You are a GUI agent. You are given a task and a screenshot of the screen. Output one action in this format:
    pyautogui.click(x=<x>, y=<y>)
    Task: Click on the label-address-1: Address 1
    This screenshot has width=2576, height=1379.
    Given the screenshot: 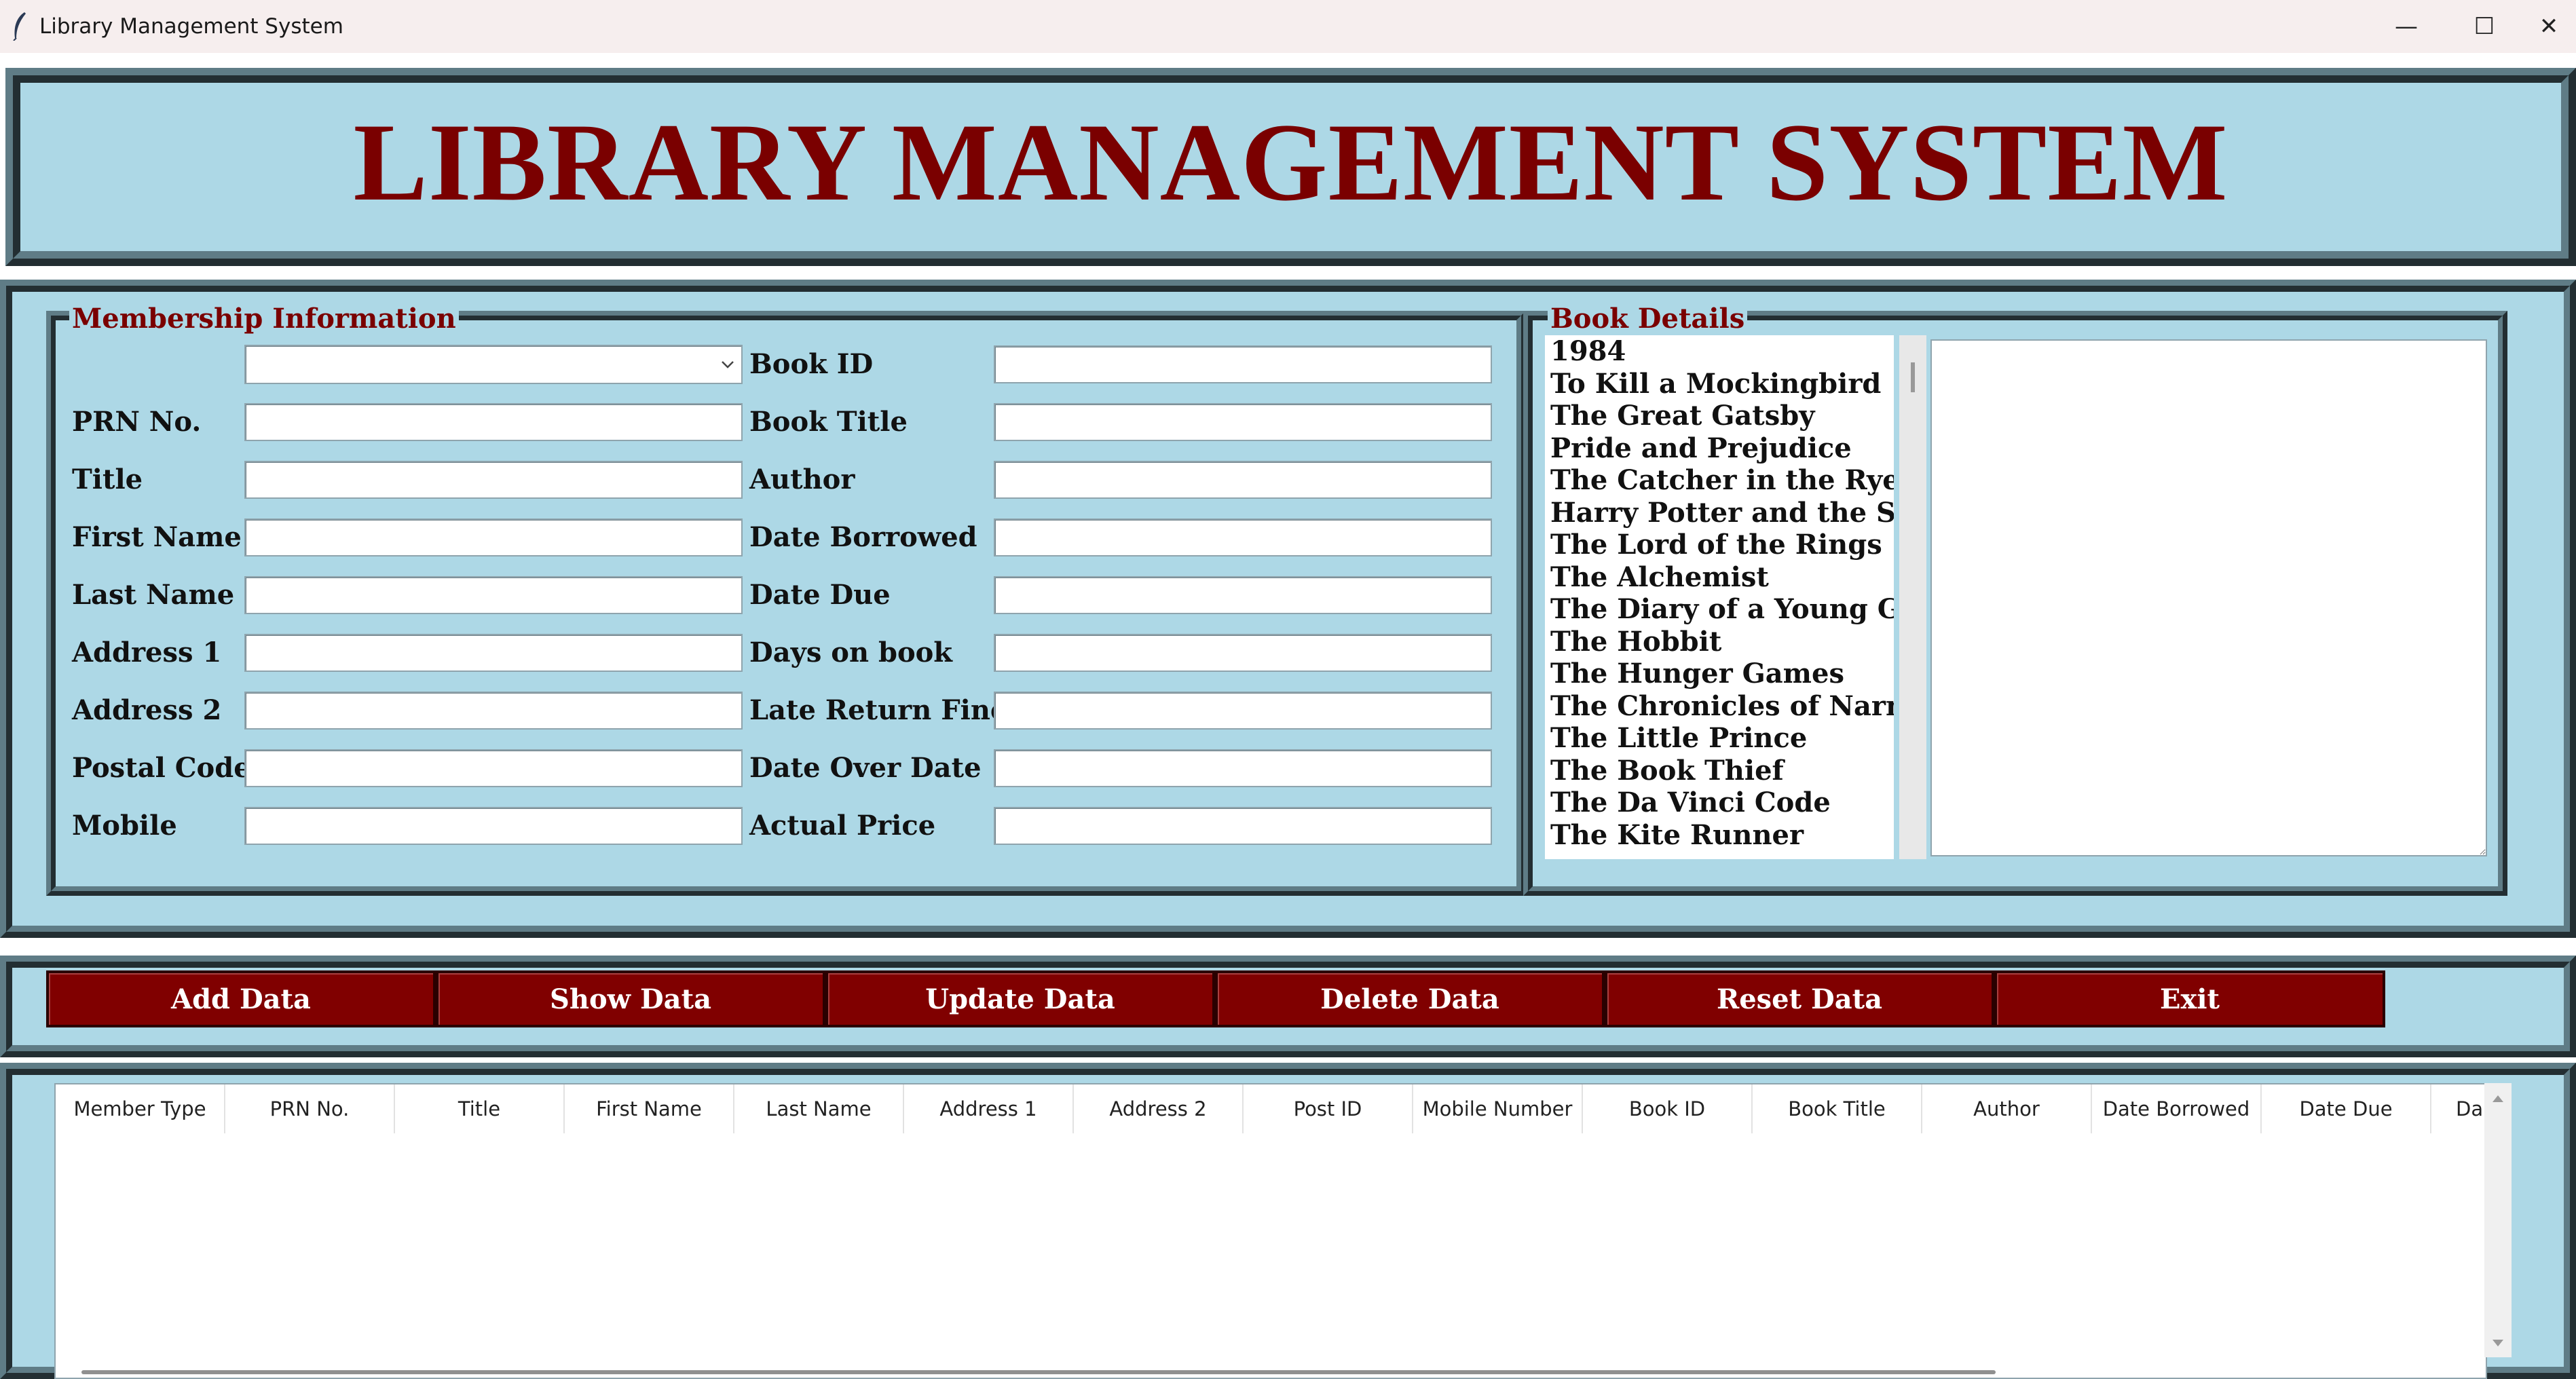 What is the action you would take?
    pyautogui.click(x=147, y=653)
    